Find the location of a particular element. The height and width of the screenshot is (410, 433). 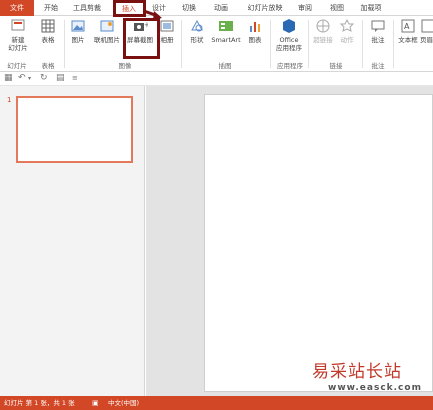

textbox-label: 文本框 is located at coordinates (408, 40).